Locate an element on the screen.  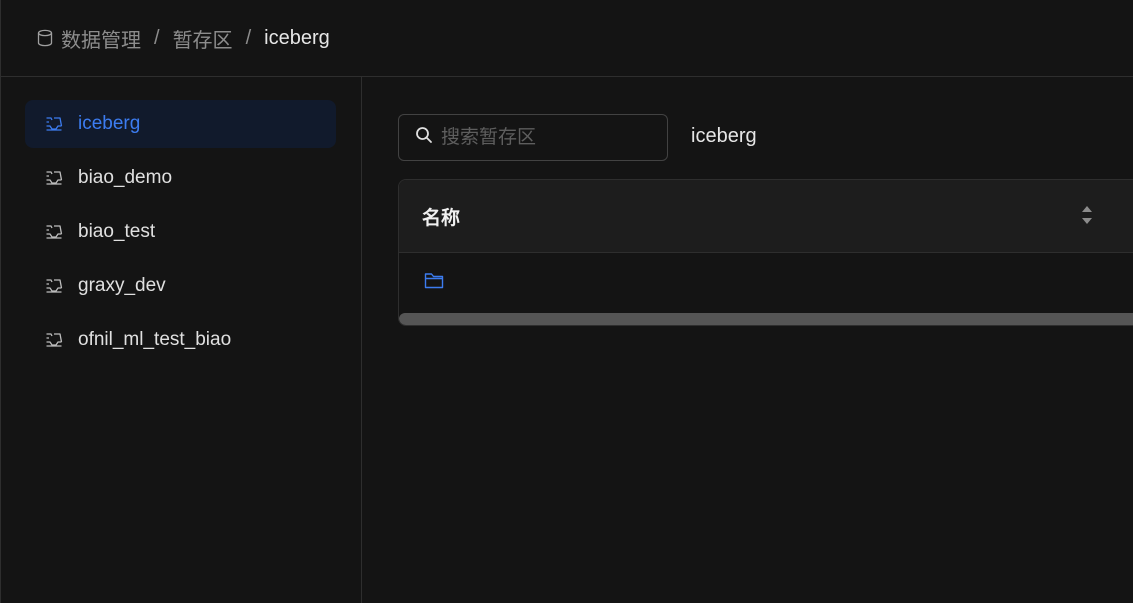
sidebar-item-biao-test: biao_test is located at coordinates (180, 232).